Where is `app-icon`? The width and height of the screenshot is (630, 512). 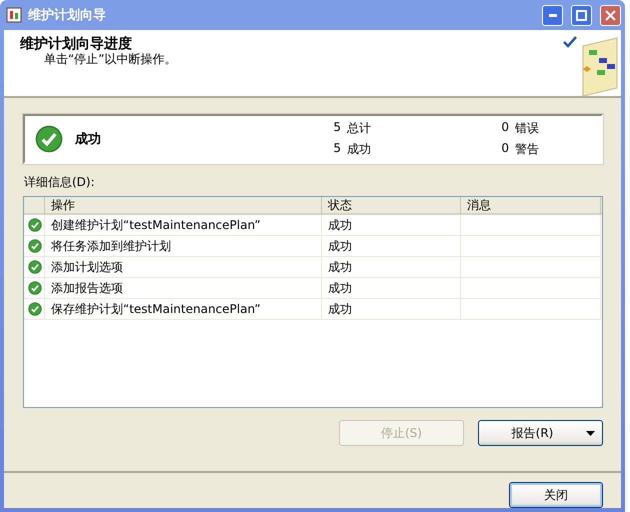
app-icon is located at coordinates (14, 15).